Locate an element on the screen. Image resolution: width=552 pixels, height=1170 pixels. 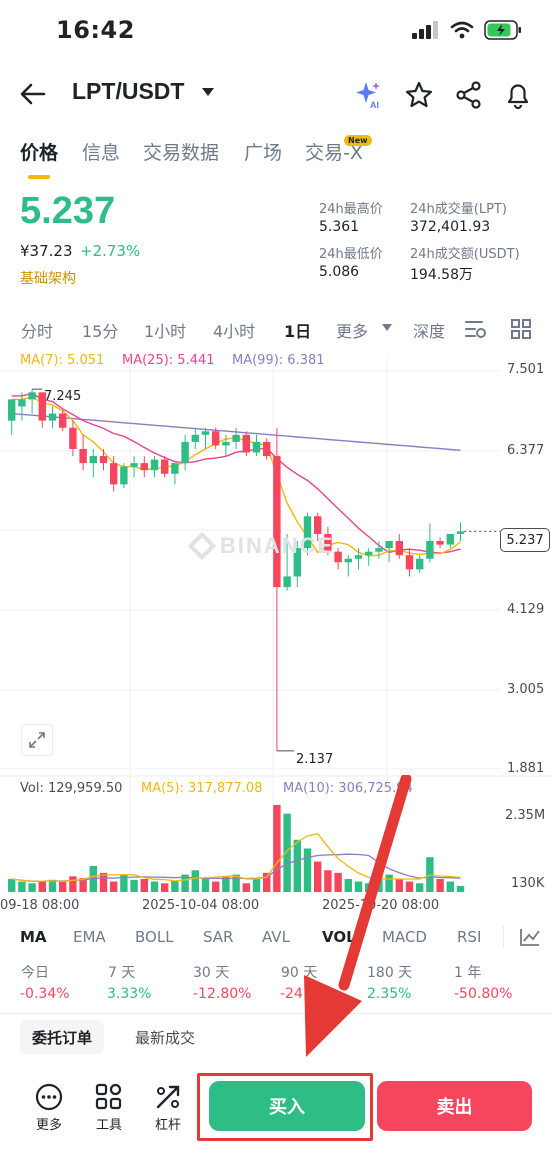
y-tick-label: 7.501 is located at coordinates (526, 369).